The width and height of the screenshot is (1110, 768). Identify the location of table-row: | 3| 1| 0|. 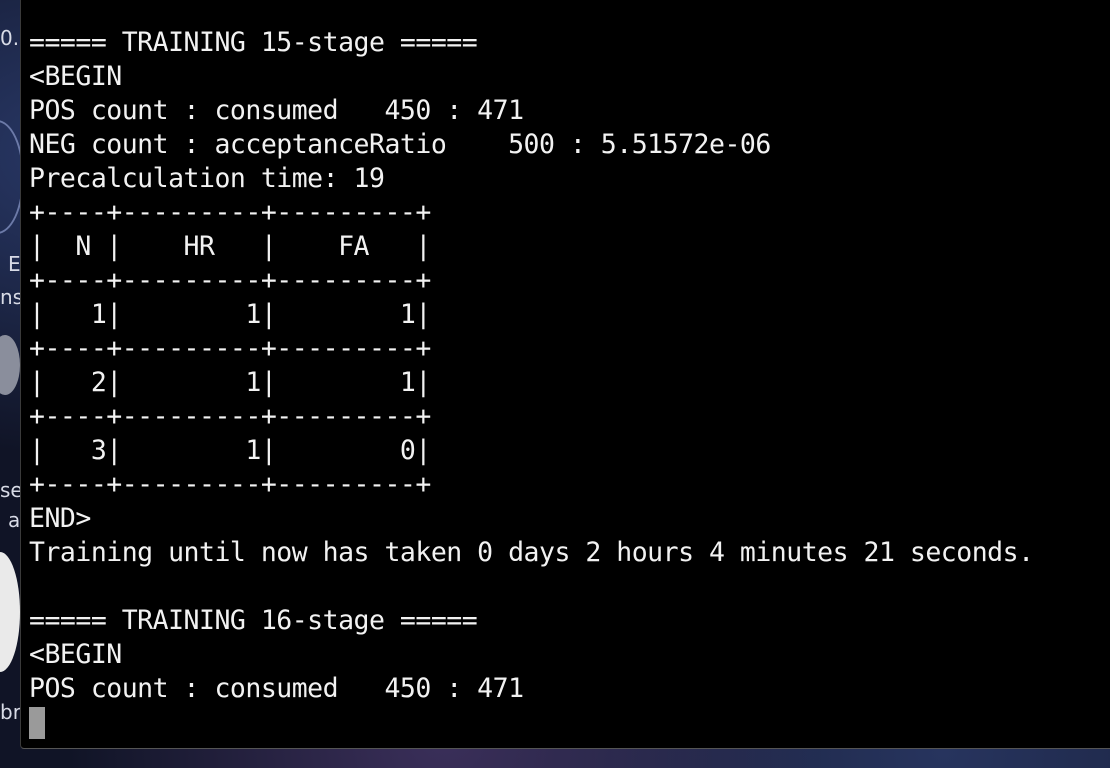
(230, 450).